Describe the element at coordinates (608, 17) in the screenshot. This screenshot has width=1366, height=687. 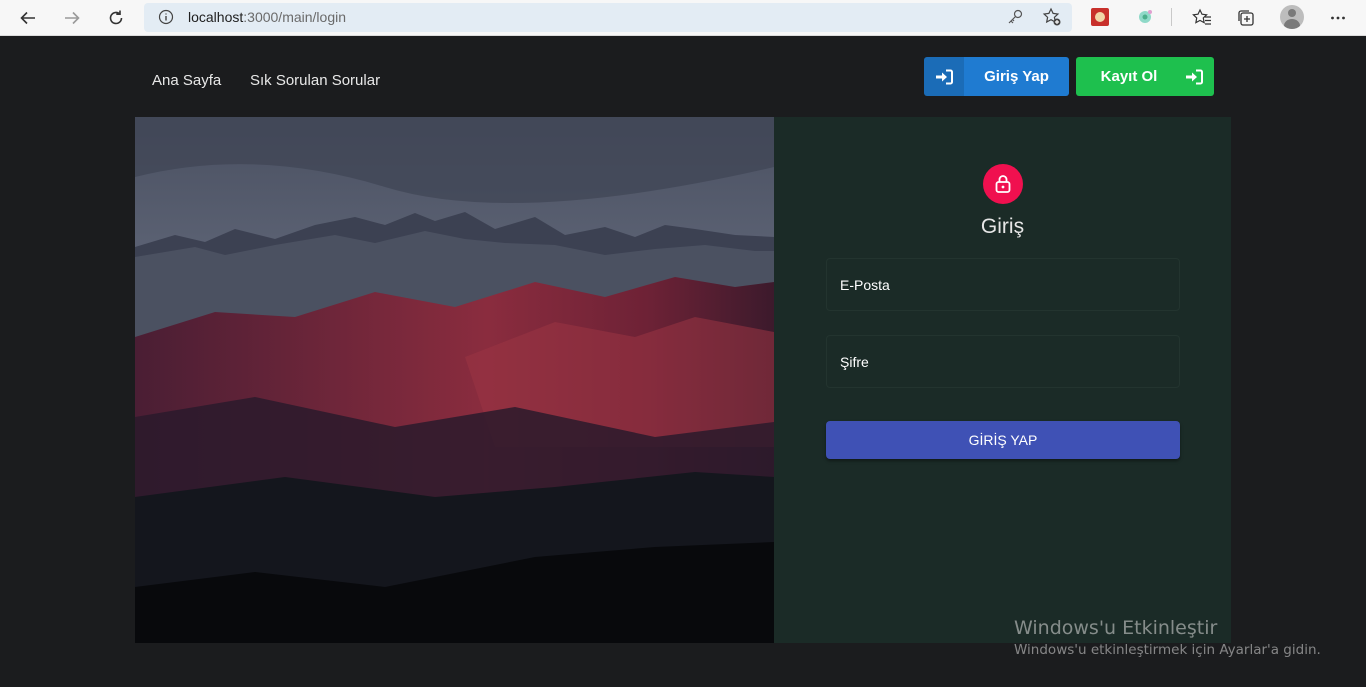
I see `address-bar: localhost:3000/main/login` at that location.